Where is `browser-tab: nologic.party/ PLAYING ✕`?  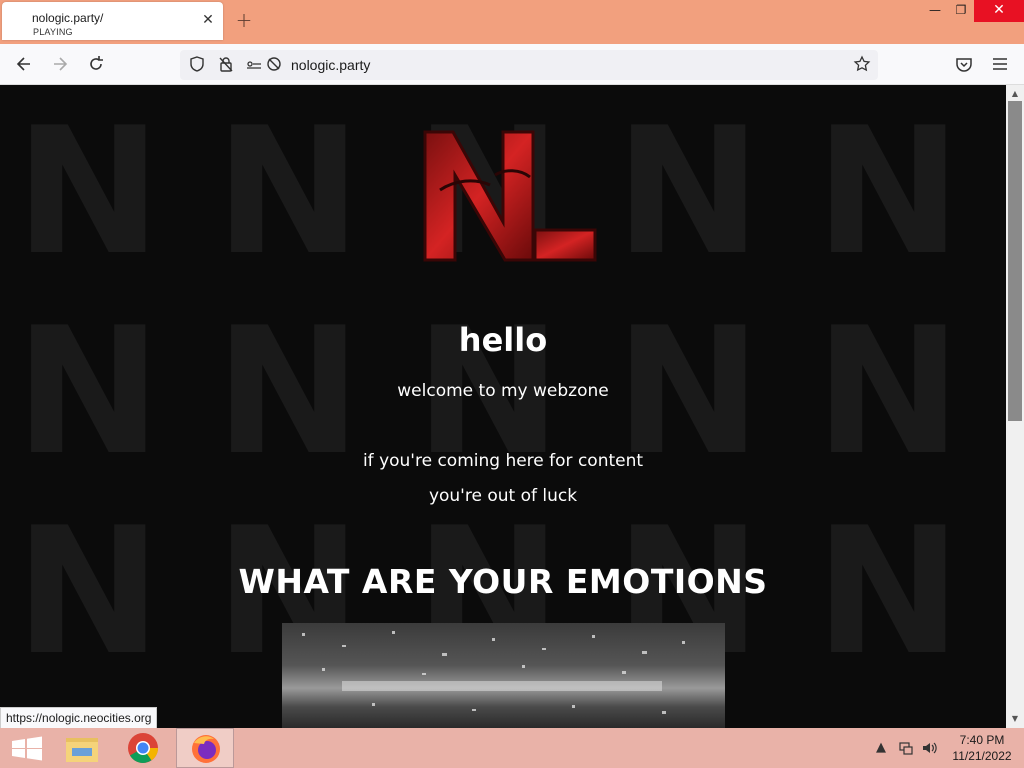
browser-tab: nologic.party/ PLAYING ✕ is located at coordinates (112, 21).